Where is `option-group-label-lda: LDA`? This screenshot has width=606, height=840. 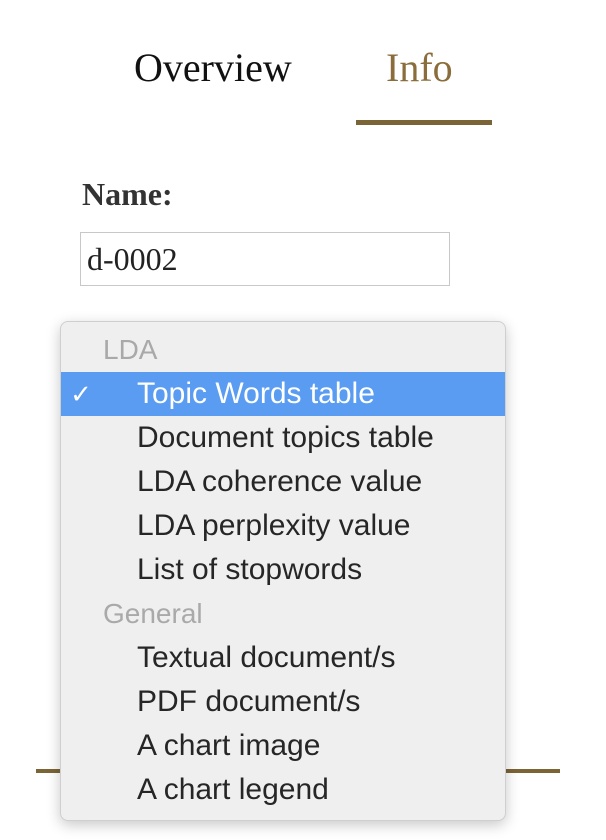 option-group-label-lda: LDA is located at coordinates (130, 349).